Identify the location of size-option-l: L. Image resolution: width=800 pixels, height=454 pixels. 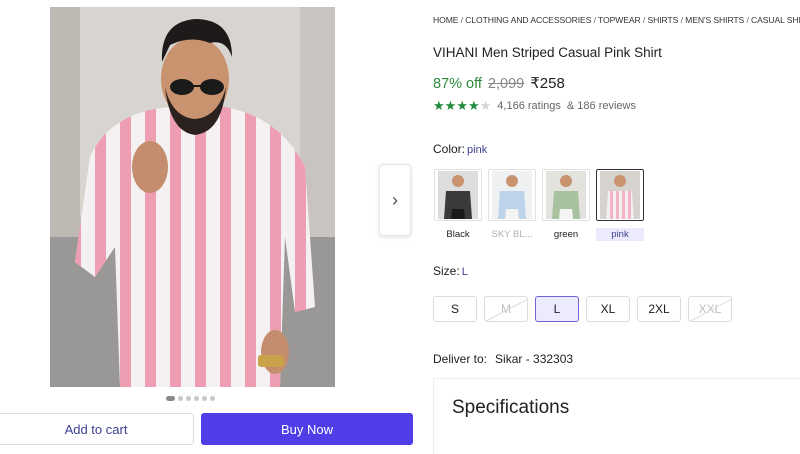
(557, 309).